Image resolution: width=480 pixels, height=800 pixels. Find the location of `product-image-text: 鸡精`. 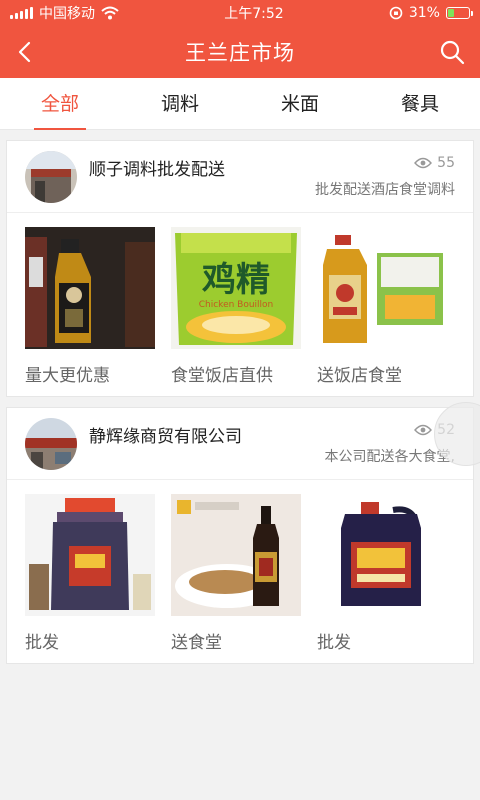

product-image-text: 鸡精 is located at coordinates (236, 280).